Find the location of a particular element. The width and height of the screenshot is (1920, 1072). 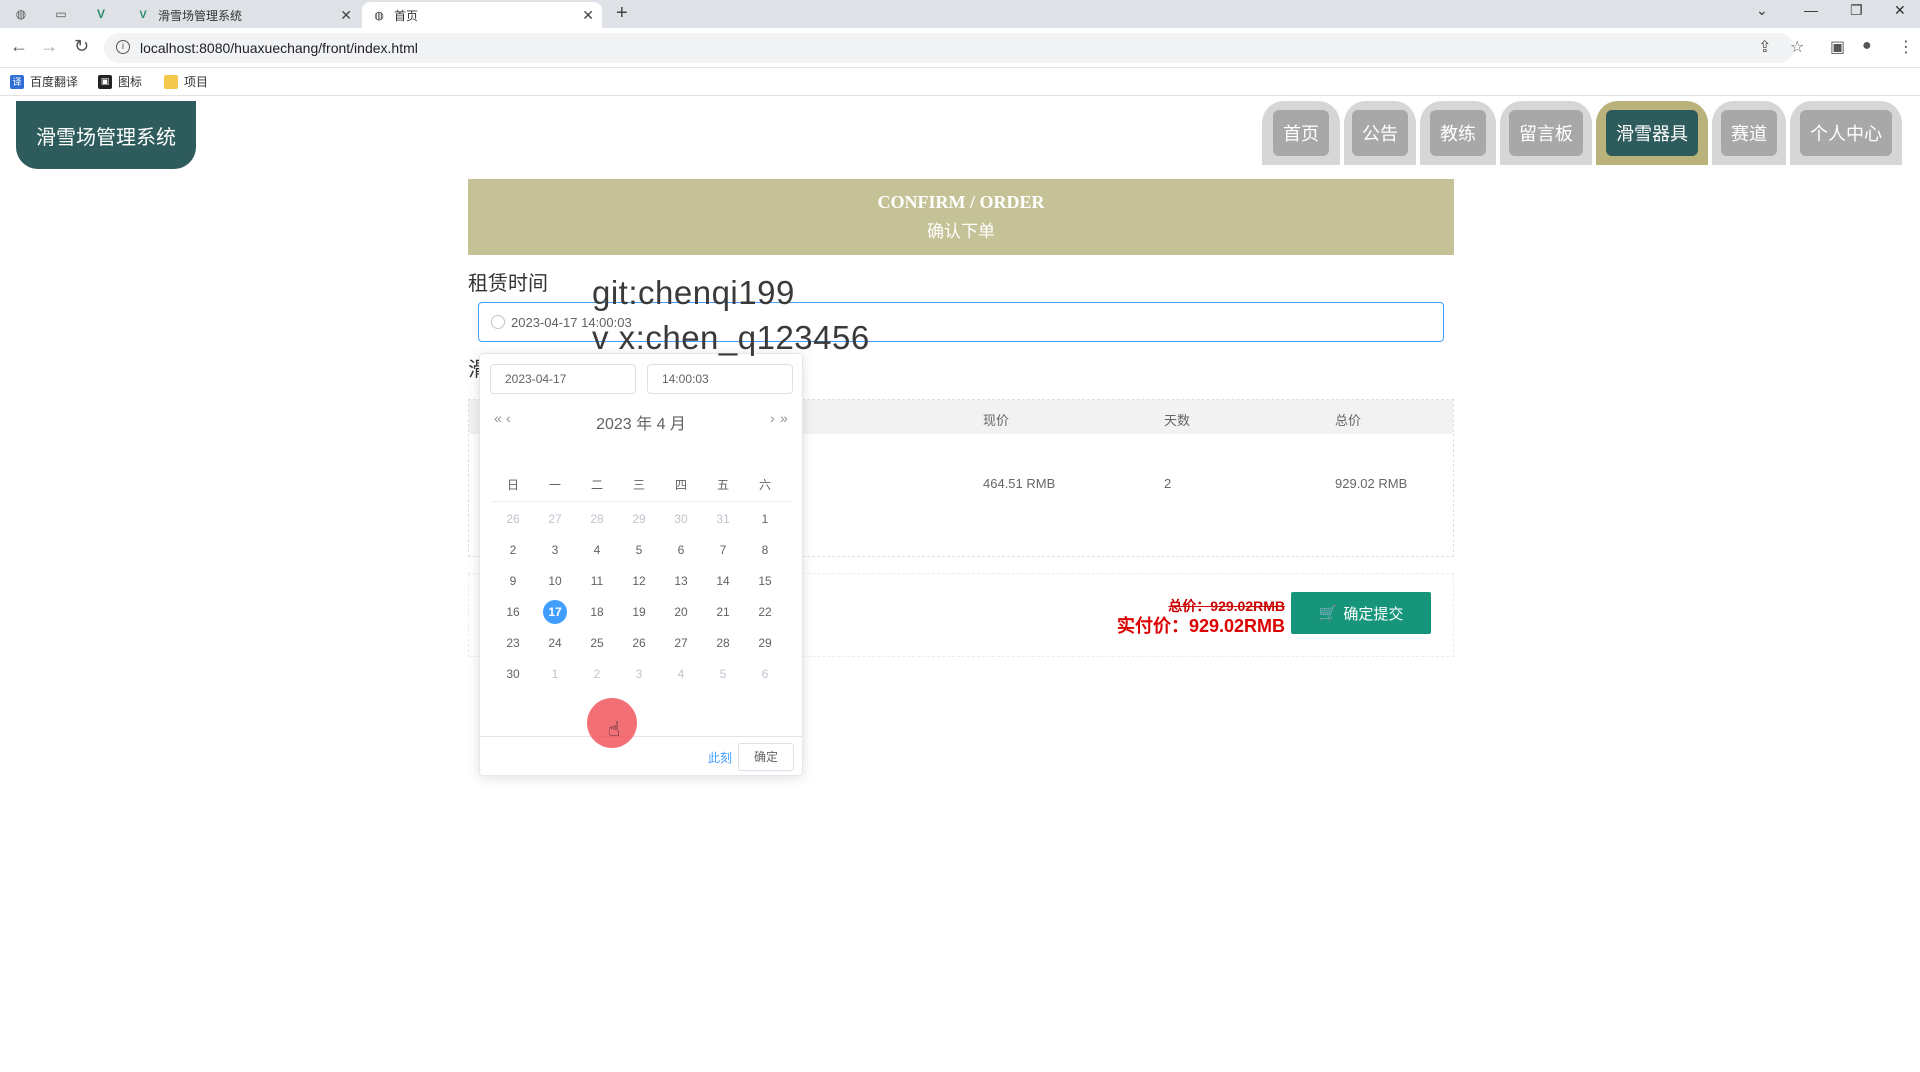

calendar-day: 14 is located at coordinates (723, 581).